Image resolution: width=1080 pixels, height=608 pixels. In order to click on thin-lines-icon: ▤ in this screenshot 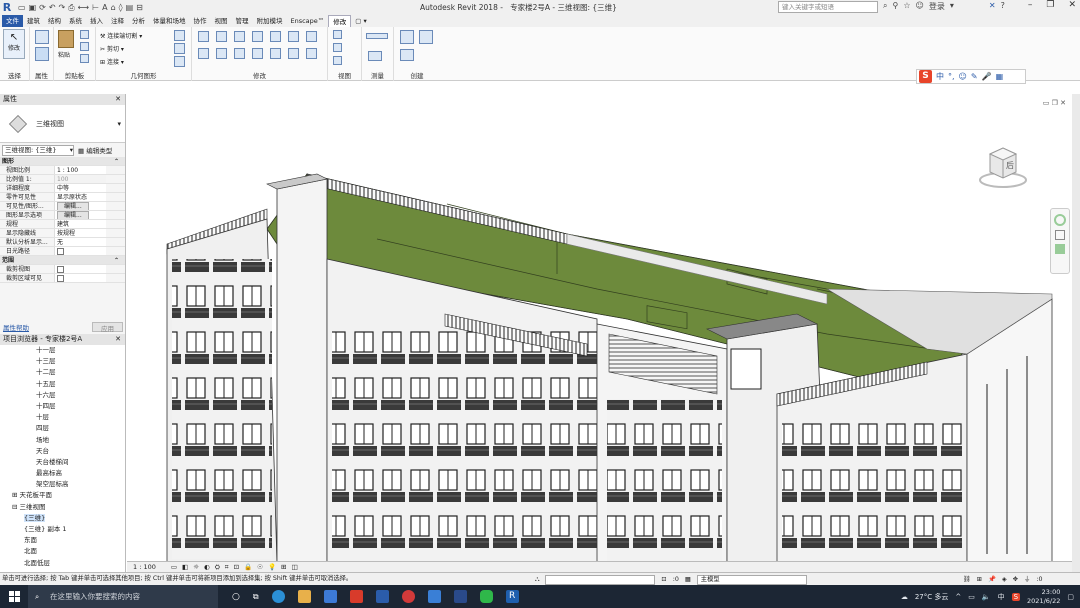, I will do `click(130, 8)`.